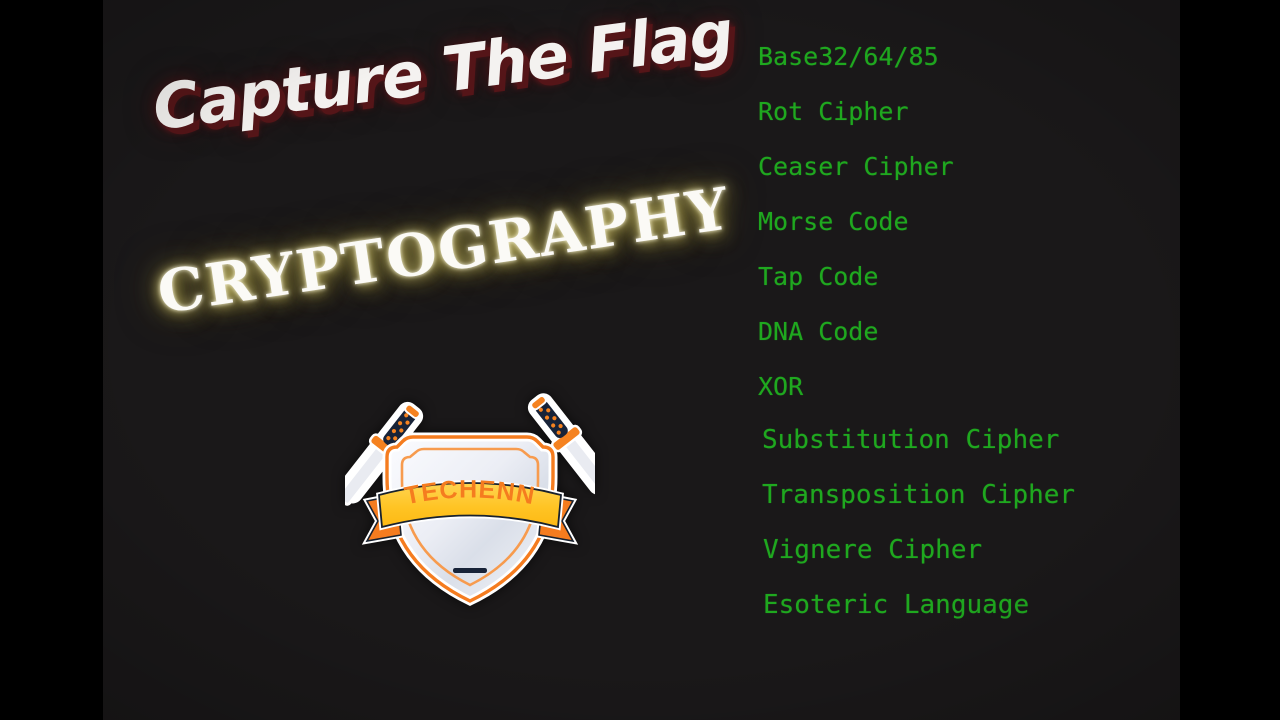  I want to click on techenn-logo-graphic: TECHENN, so click(470, 499).